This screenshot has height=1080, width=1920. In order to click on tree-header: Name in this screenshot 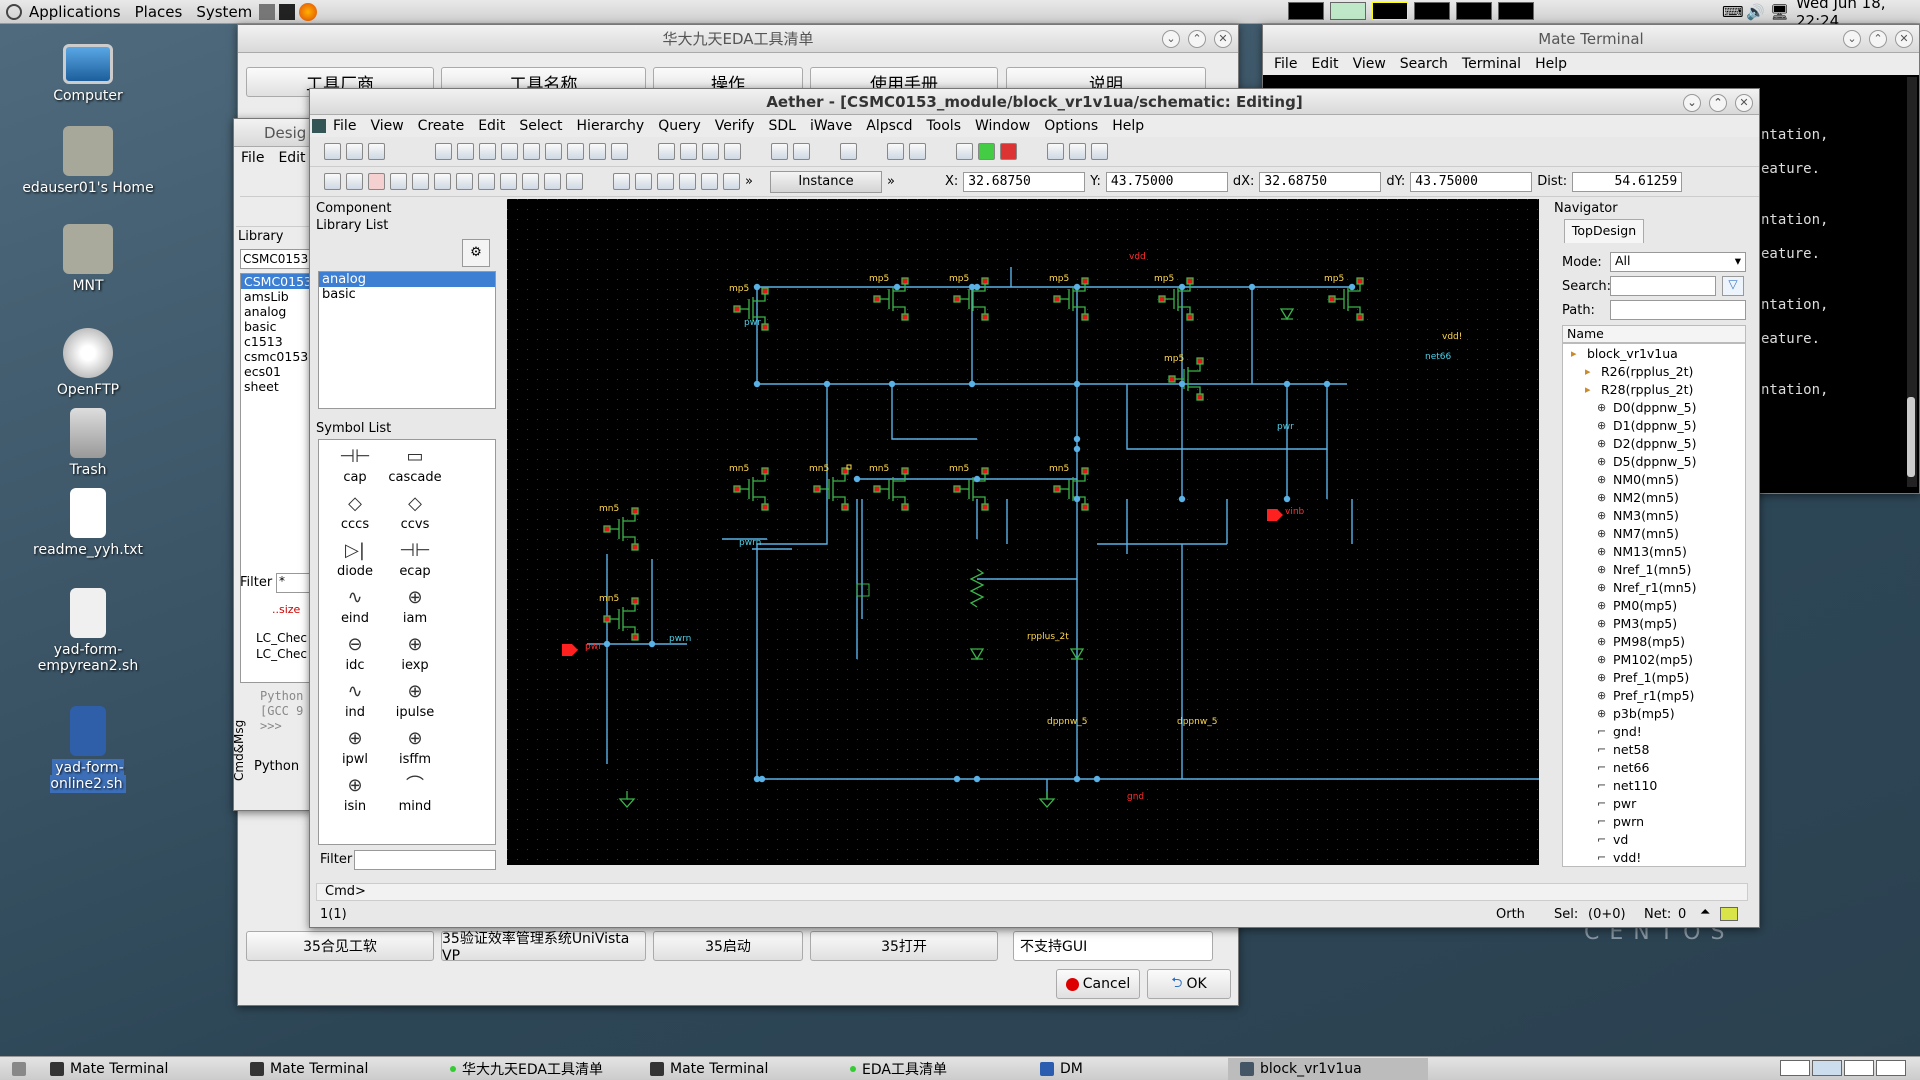, I will do `click(1654, 334)`.